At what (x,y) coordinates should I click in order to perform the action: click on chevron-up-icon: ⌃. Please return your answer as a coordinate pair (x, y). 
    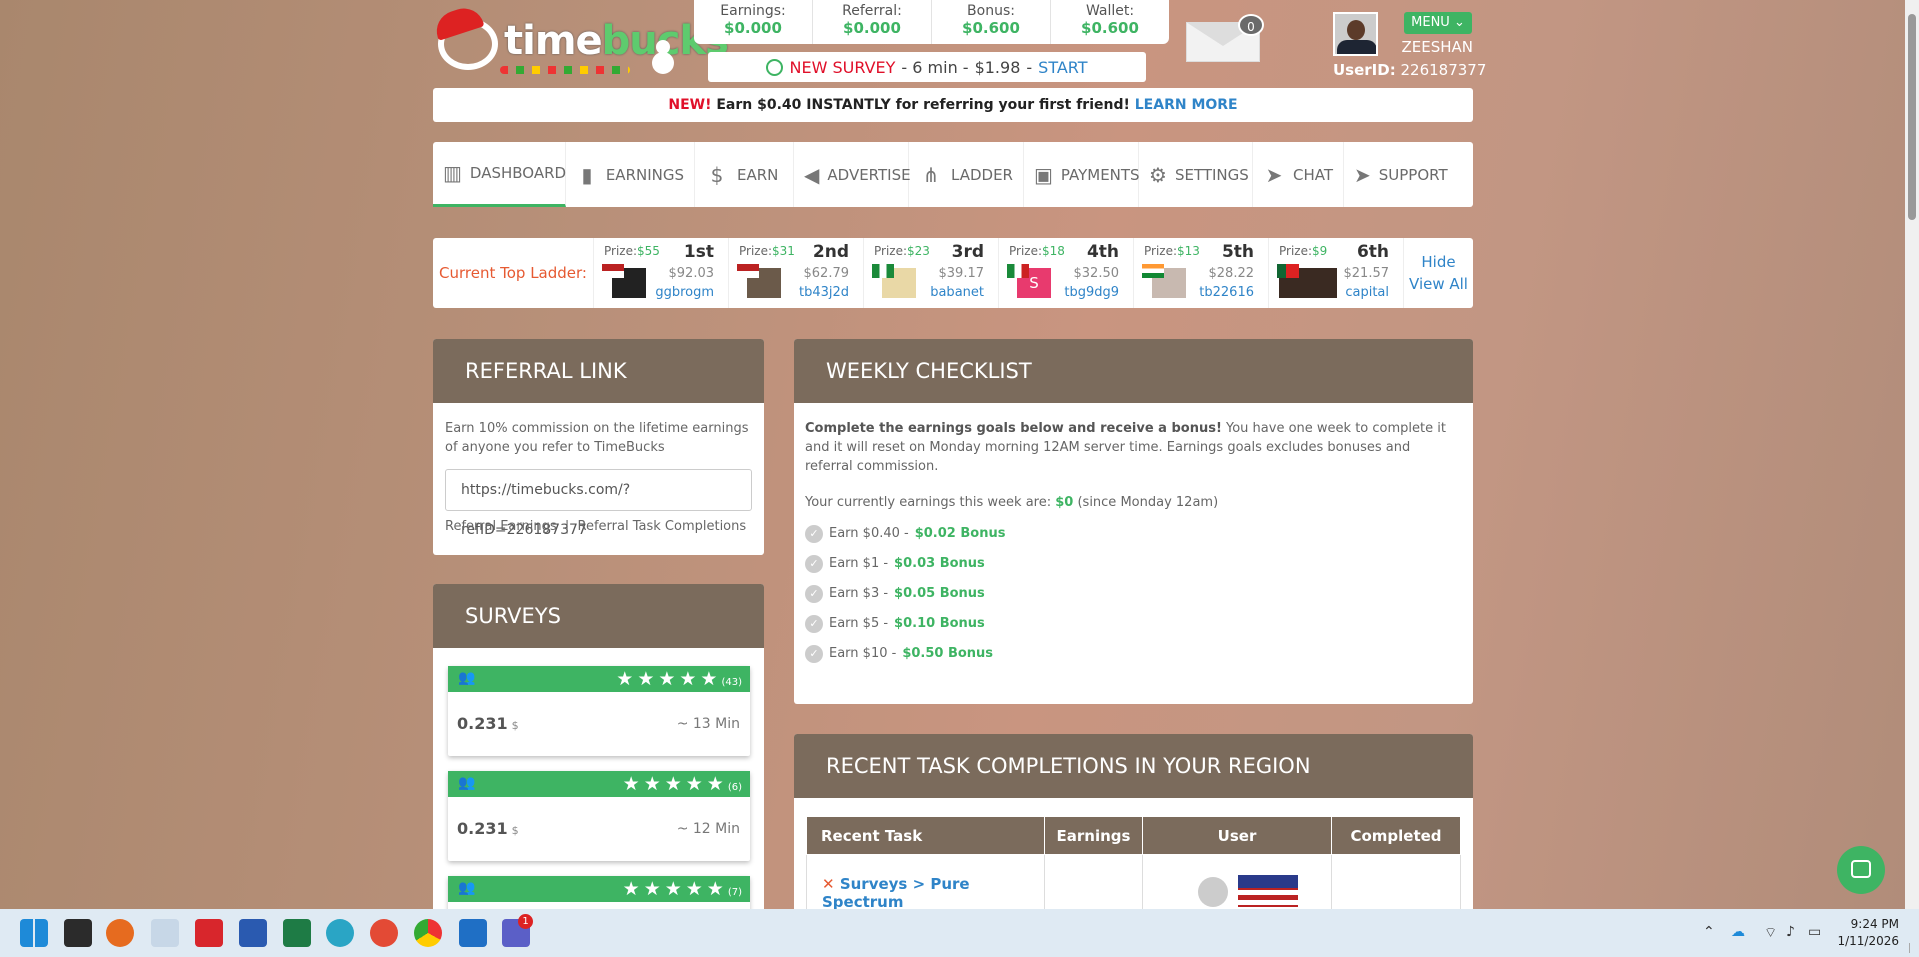
    Looking at the image, I should click on (1709, 932).